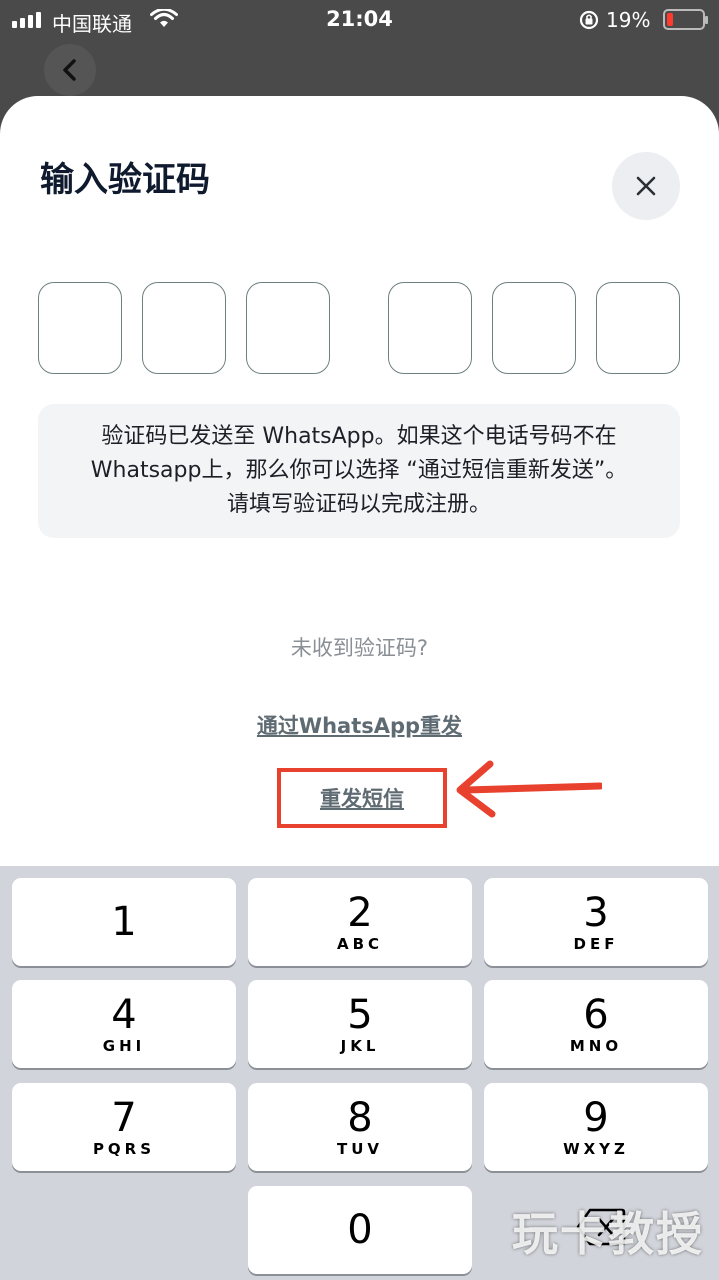  Describe the element at coordinates (124, 1118) in the screenshot. I see `key-digit: 7` at that location.